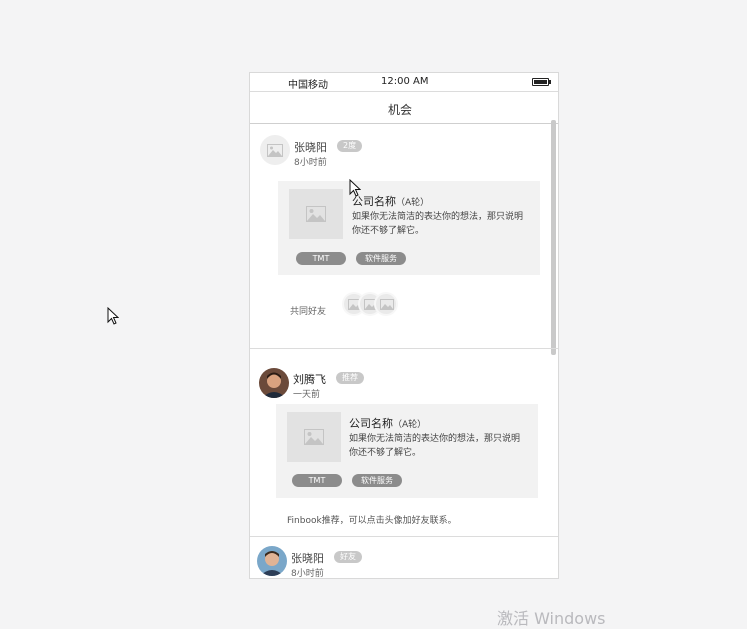 This screenshot has height=629, width=747. I want to click on recommendation-note: Finbook推荐，可以点击头像加好友联系。, so click(372, 521).